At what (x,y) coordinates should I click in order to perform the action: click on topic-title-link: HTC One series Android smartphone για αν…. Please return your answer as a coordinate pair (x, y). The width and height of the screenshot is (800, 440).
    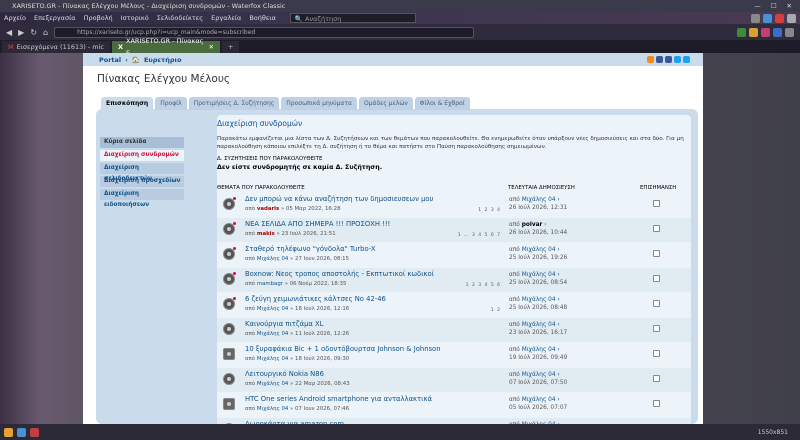
    Looking at the image, I should click on (338, 399).